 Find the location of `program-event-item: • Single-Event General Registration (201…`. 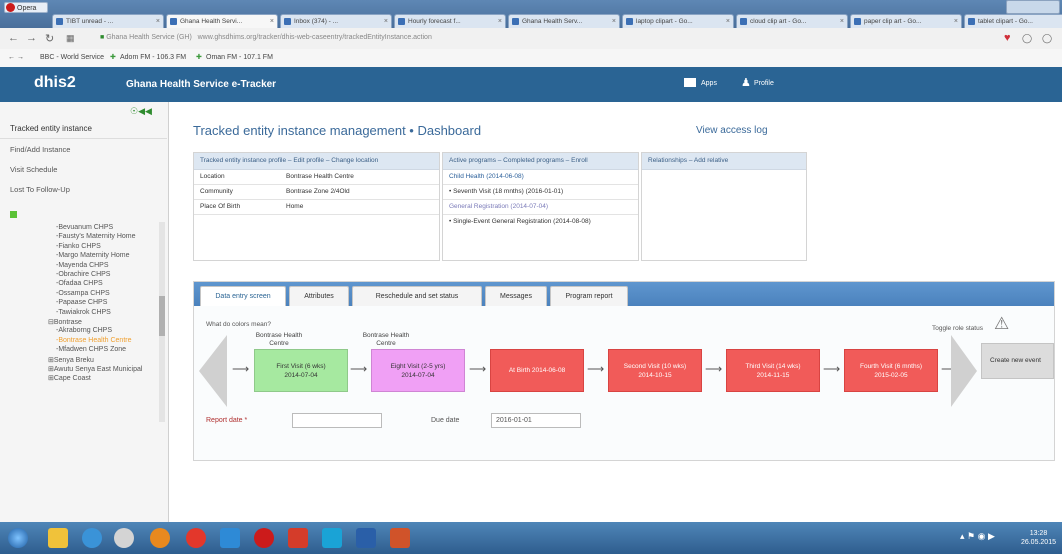

program-event-item: • Single-Event General Registration (201… is located at coordinates (520, 221).